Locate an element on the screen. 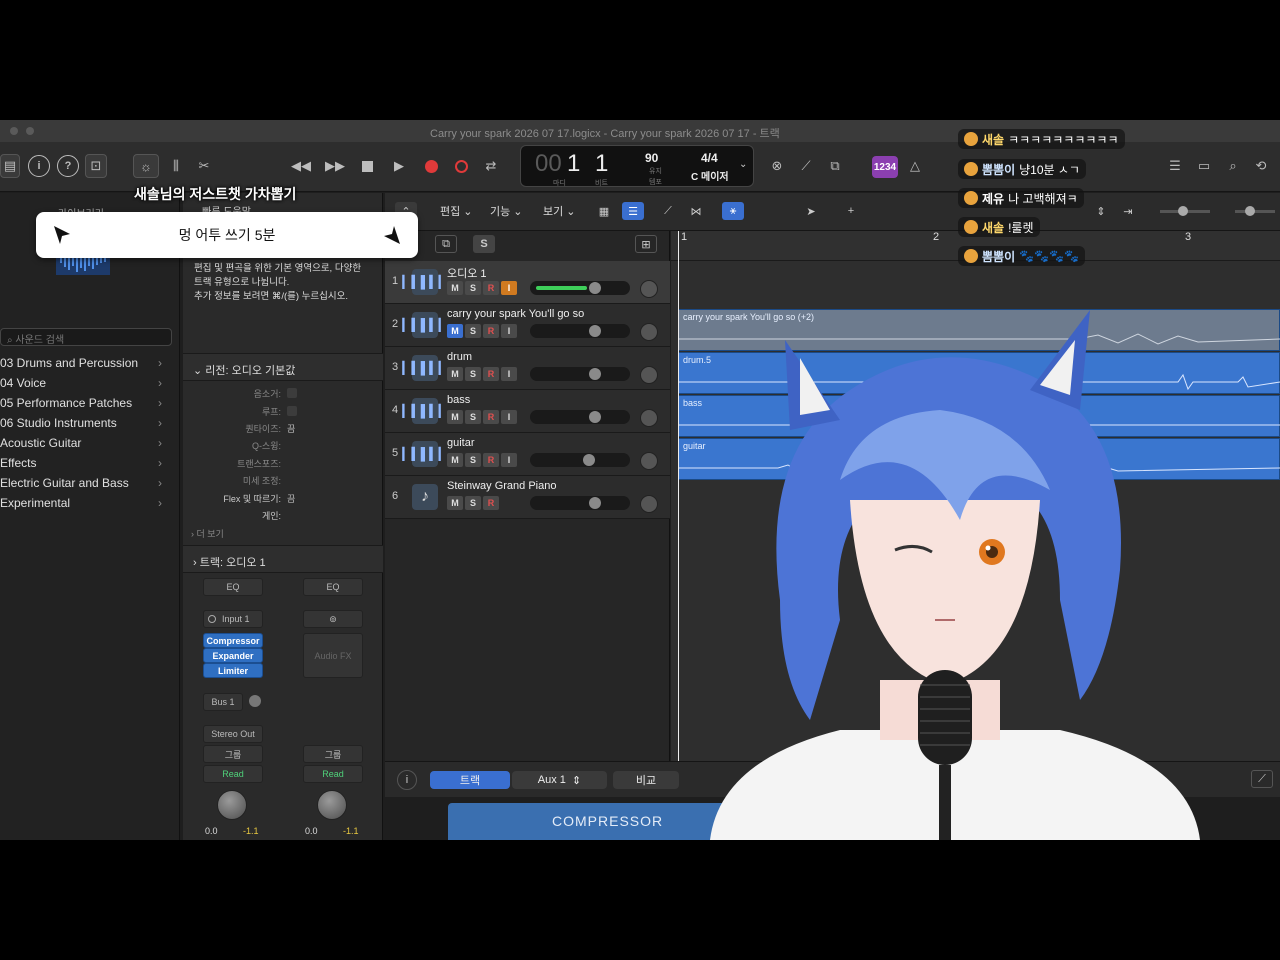 The image size is (1280, 960). track-name: 오디오 1 is located at coordinates (467, 273).